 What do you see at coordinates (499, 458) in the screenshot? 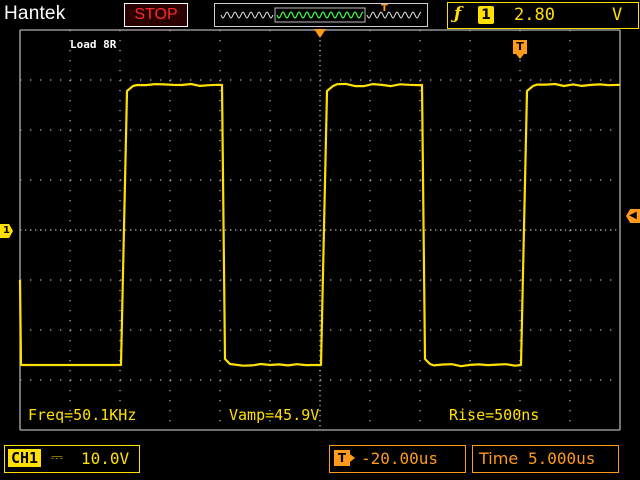
I see `timebase-label: Time` at bounding box center [499, 458].